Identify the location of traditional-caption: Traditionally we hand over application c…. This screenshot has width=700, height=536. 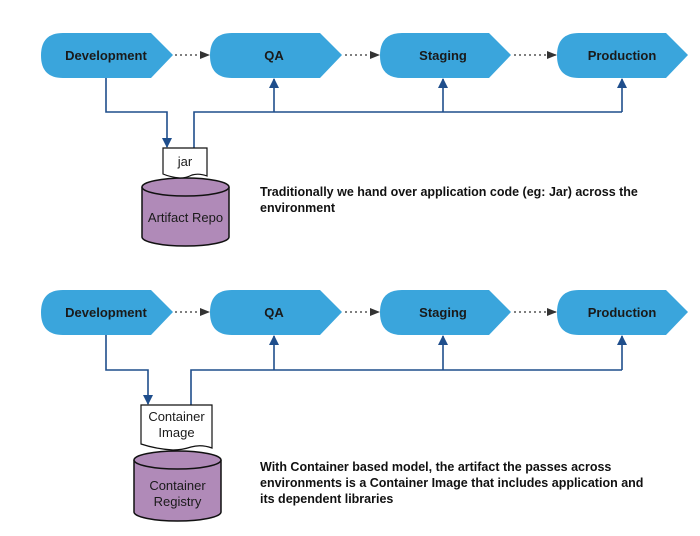
(449, 200).